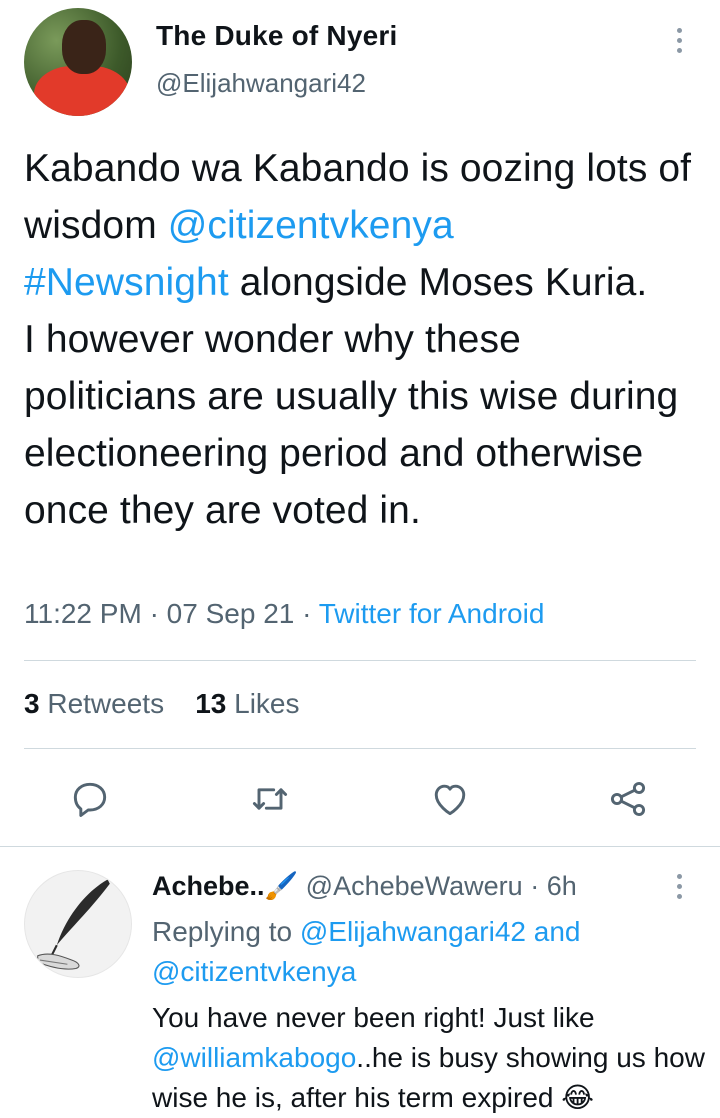 This screenshot has height=1118, width=720. What do you see at coordinates (276, 36) in the screenshot?
I see `author-name: The Duke of Nyeri` at bounding box center [276, 36].